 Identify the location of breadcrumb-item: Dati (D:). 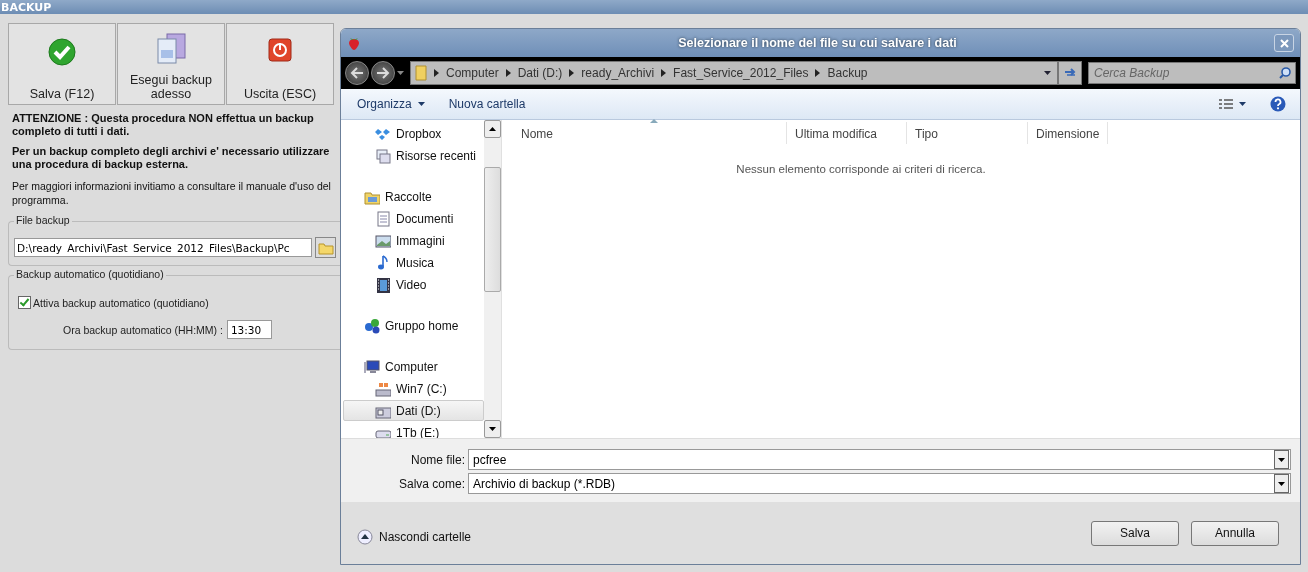
(540, 73).